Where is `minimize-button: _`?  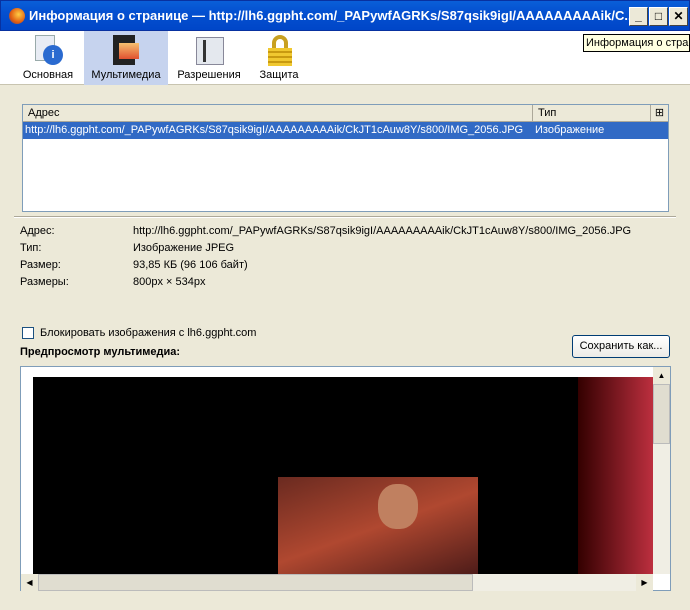 minimize-button: _ is located at coordinates (638, 16).